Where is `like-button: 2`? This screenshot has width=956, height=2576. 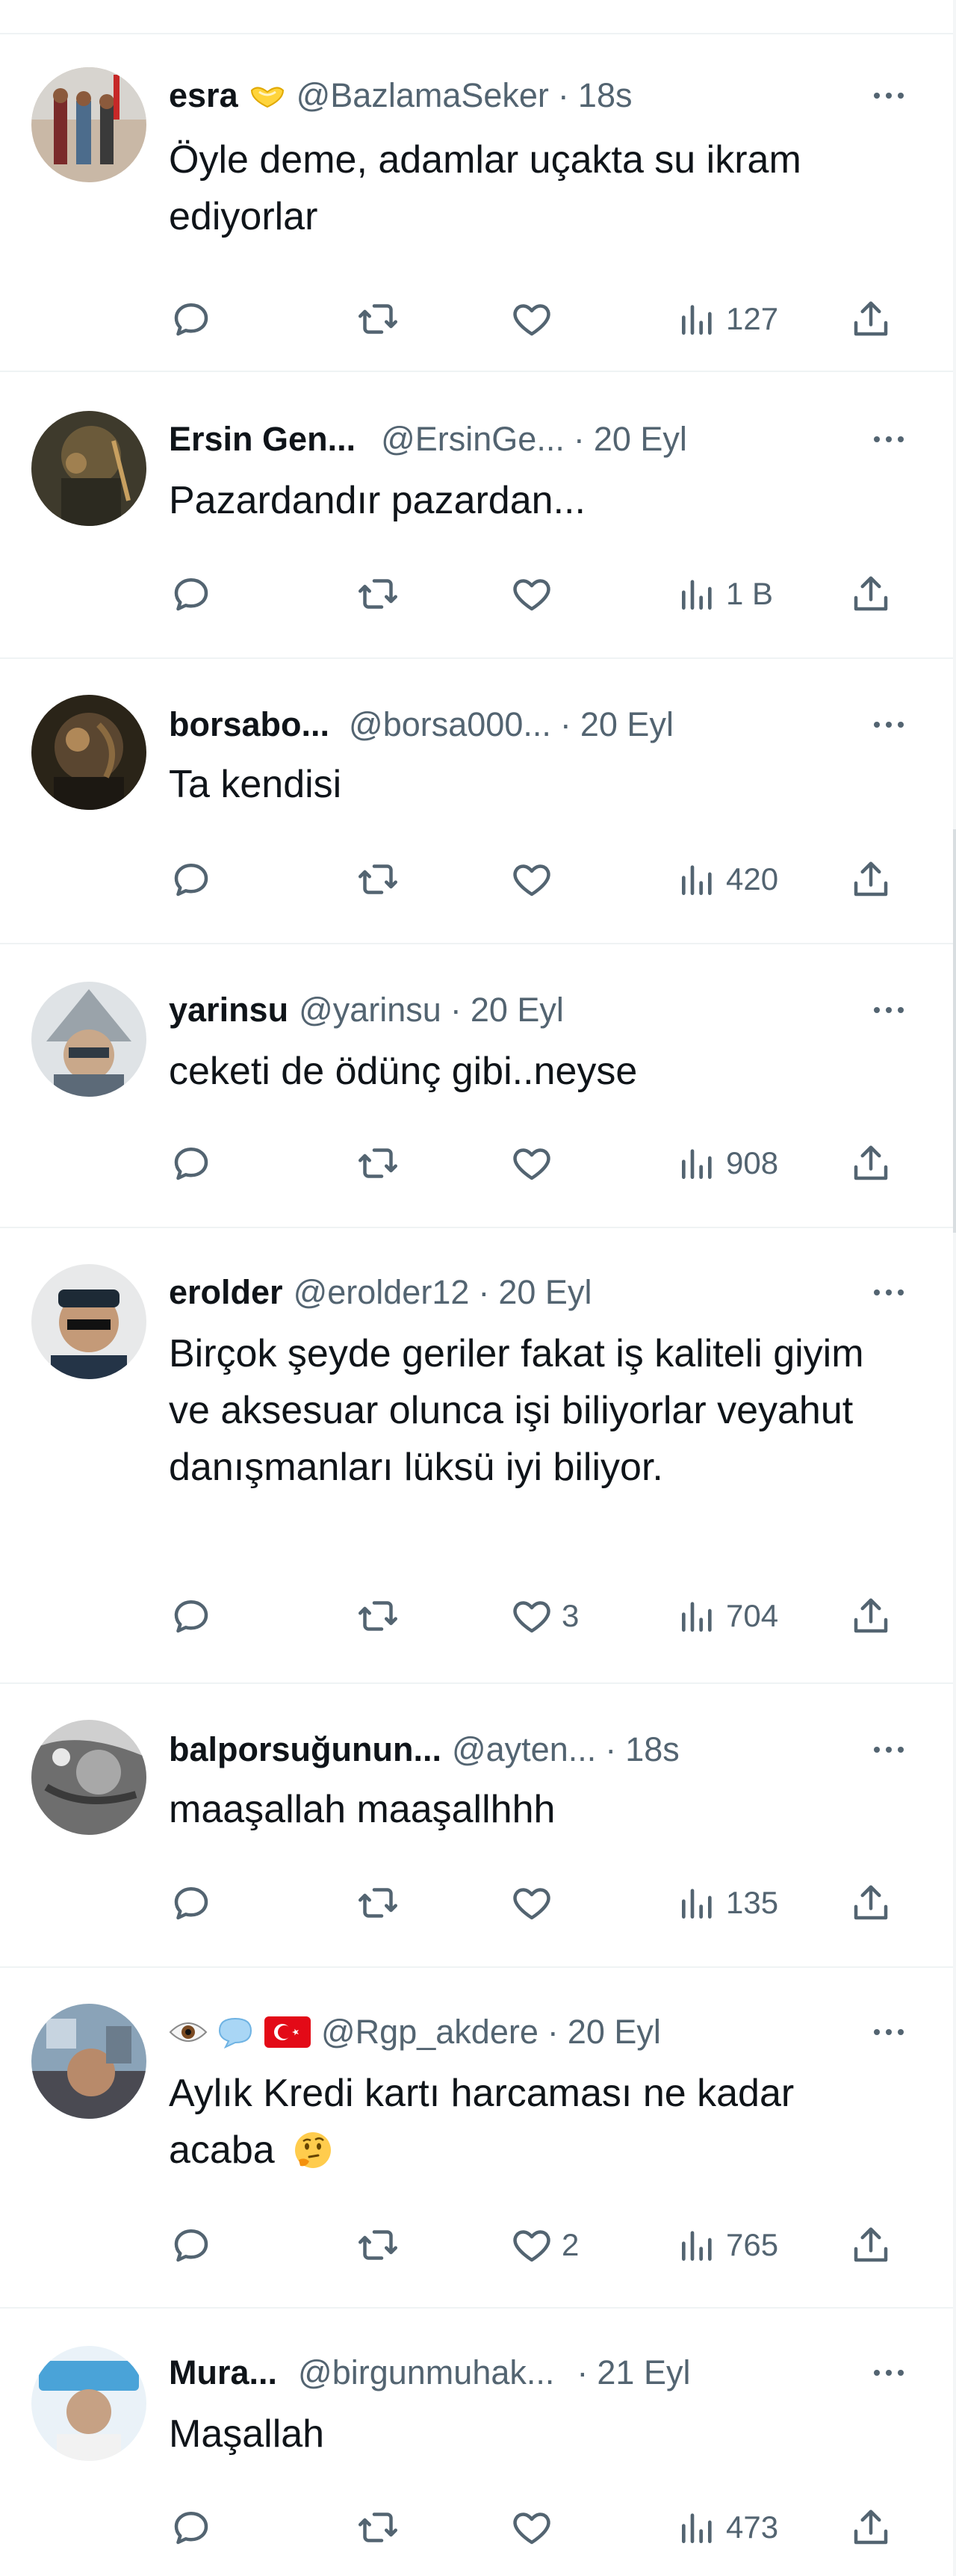
like-button: 2 is located at coordinates (544, 2245).